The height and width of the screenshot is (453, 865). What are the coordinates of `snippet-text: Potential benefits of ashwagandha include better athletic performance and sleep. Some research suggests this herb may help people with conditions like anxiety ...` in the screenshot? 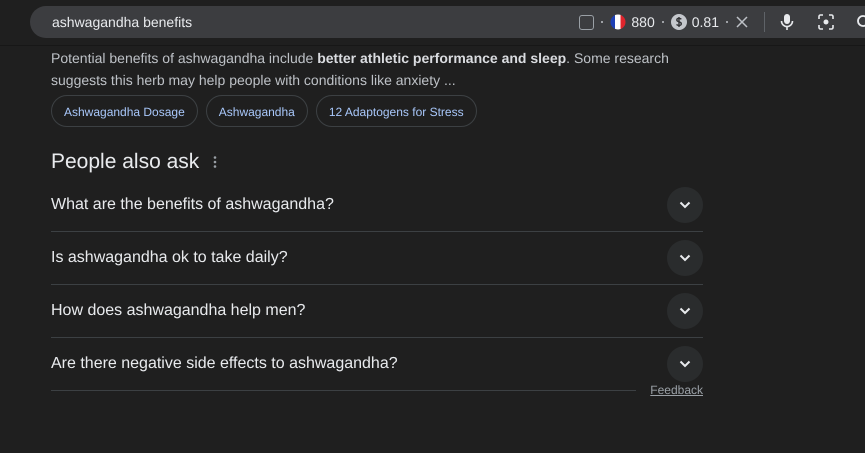 It's located at (360, 69).